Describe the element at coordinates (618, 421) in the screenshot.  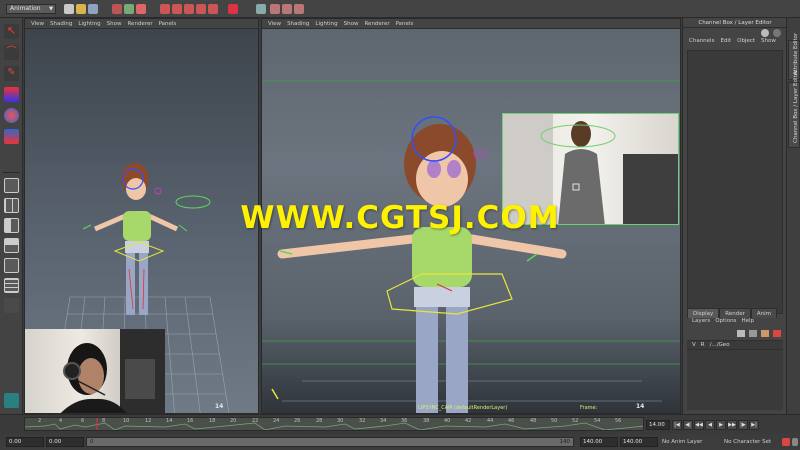
I see `time-tick-label: 56` at that location.